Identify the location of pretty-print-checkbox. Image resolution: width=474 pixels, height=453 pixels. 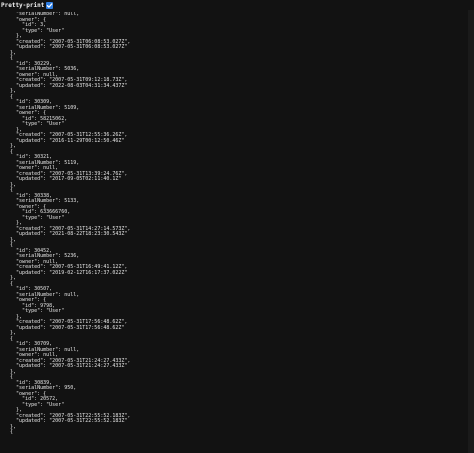
(50, 5).